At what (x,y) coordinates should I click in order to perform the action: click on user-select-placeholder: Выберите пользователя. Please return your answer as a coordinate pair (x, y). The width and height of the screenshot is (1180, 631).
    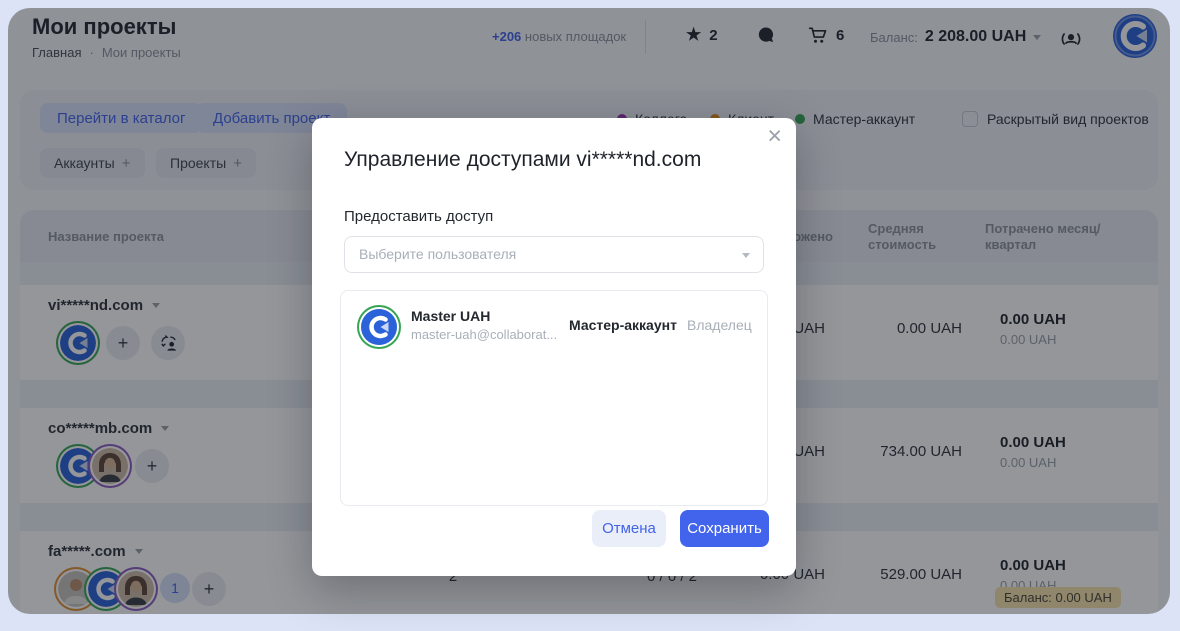
    Looking at the image, I should click on (438, 254).